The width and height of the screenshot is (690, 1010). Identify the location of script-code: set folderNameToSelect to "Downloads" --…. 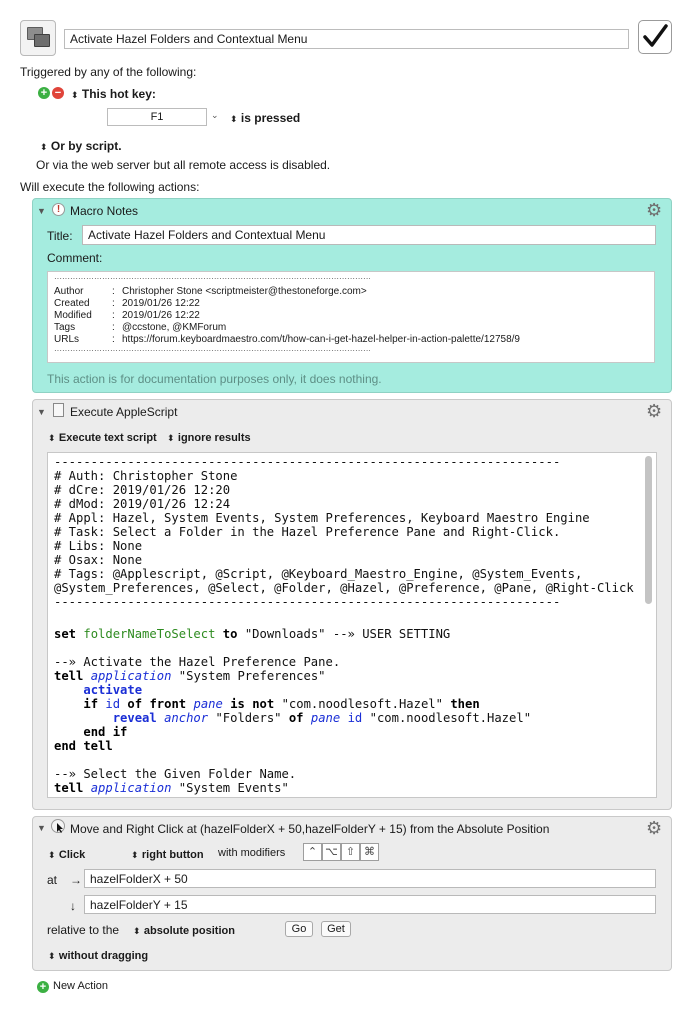
(293, 711).